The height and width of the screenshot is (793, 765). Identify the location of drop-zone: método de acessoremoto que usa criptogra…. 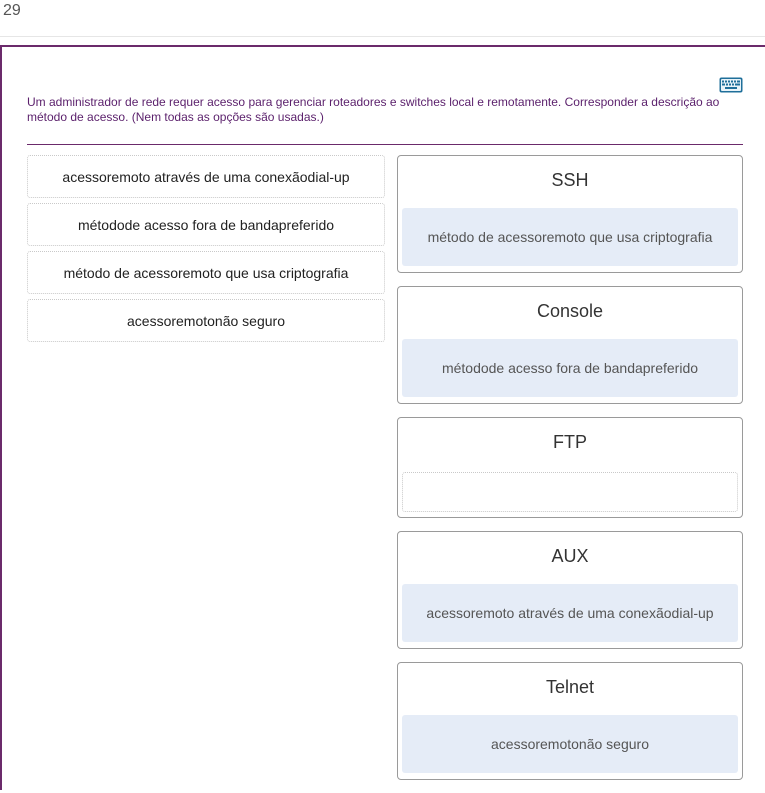
(570, 237).